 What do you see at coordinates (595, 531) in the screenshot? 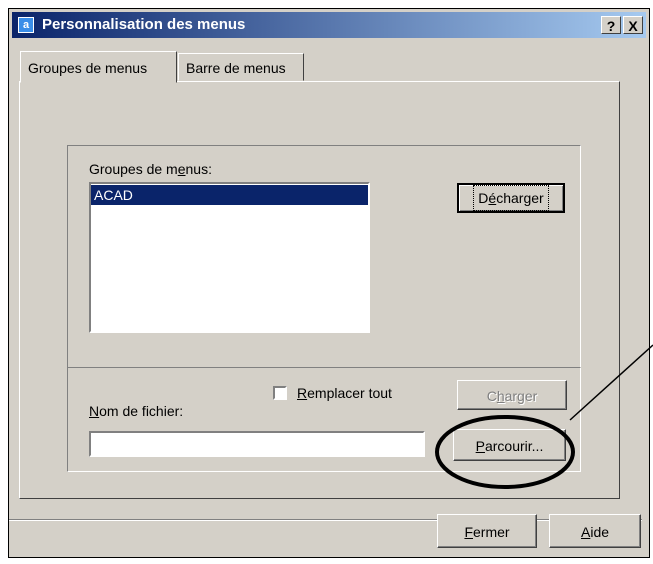
I see `help-button: Aide` at bounding box center [595, 531].